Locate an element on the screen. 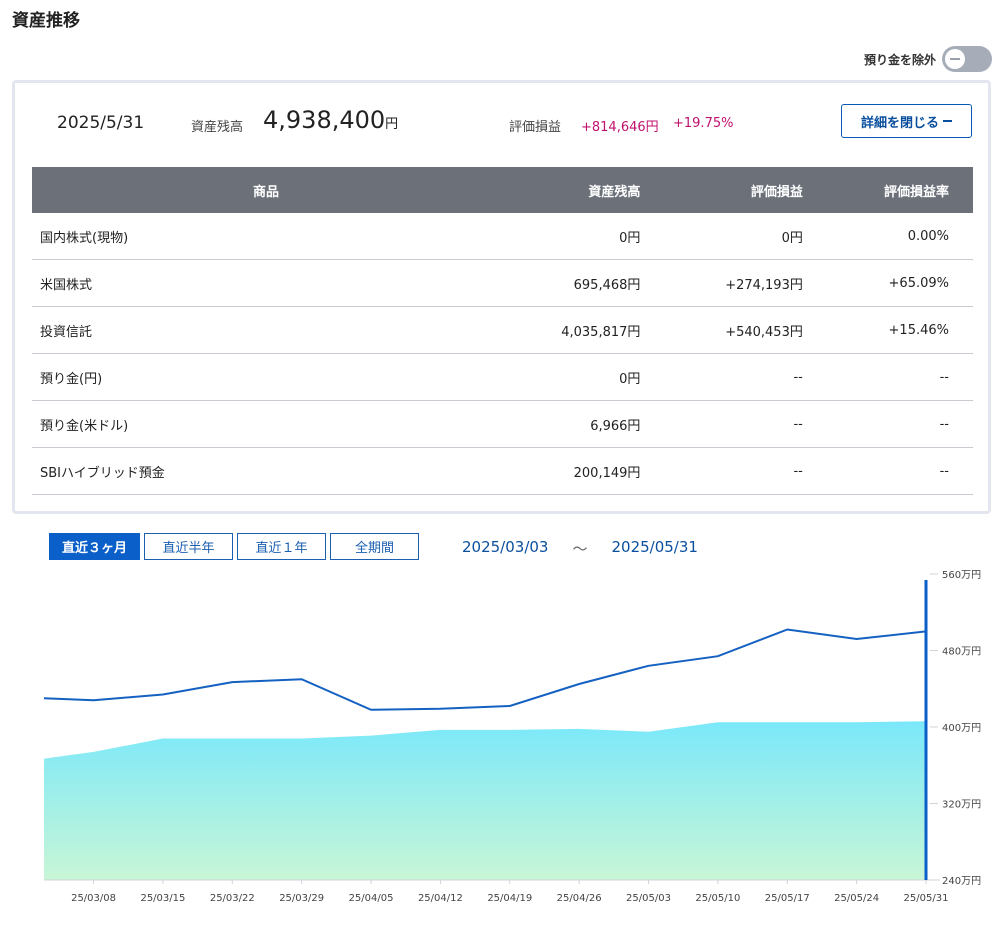 Image resolution: width=1006 pixels, height=933 pixels. exclude-deposit-toggle is located at coordinates (967, 59).